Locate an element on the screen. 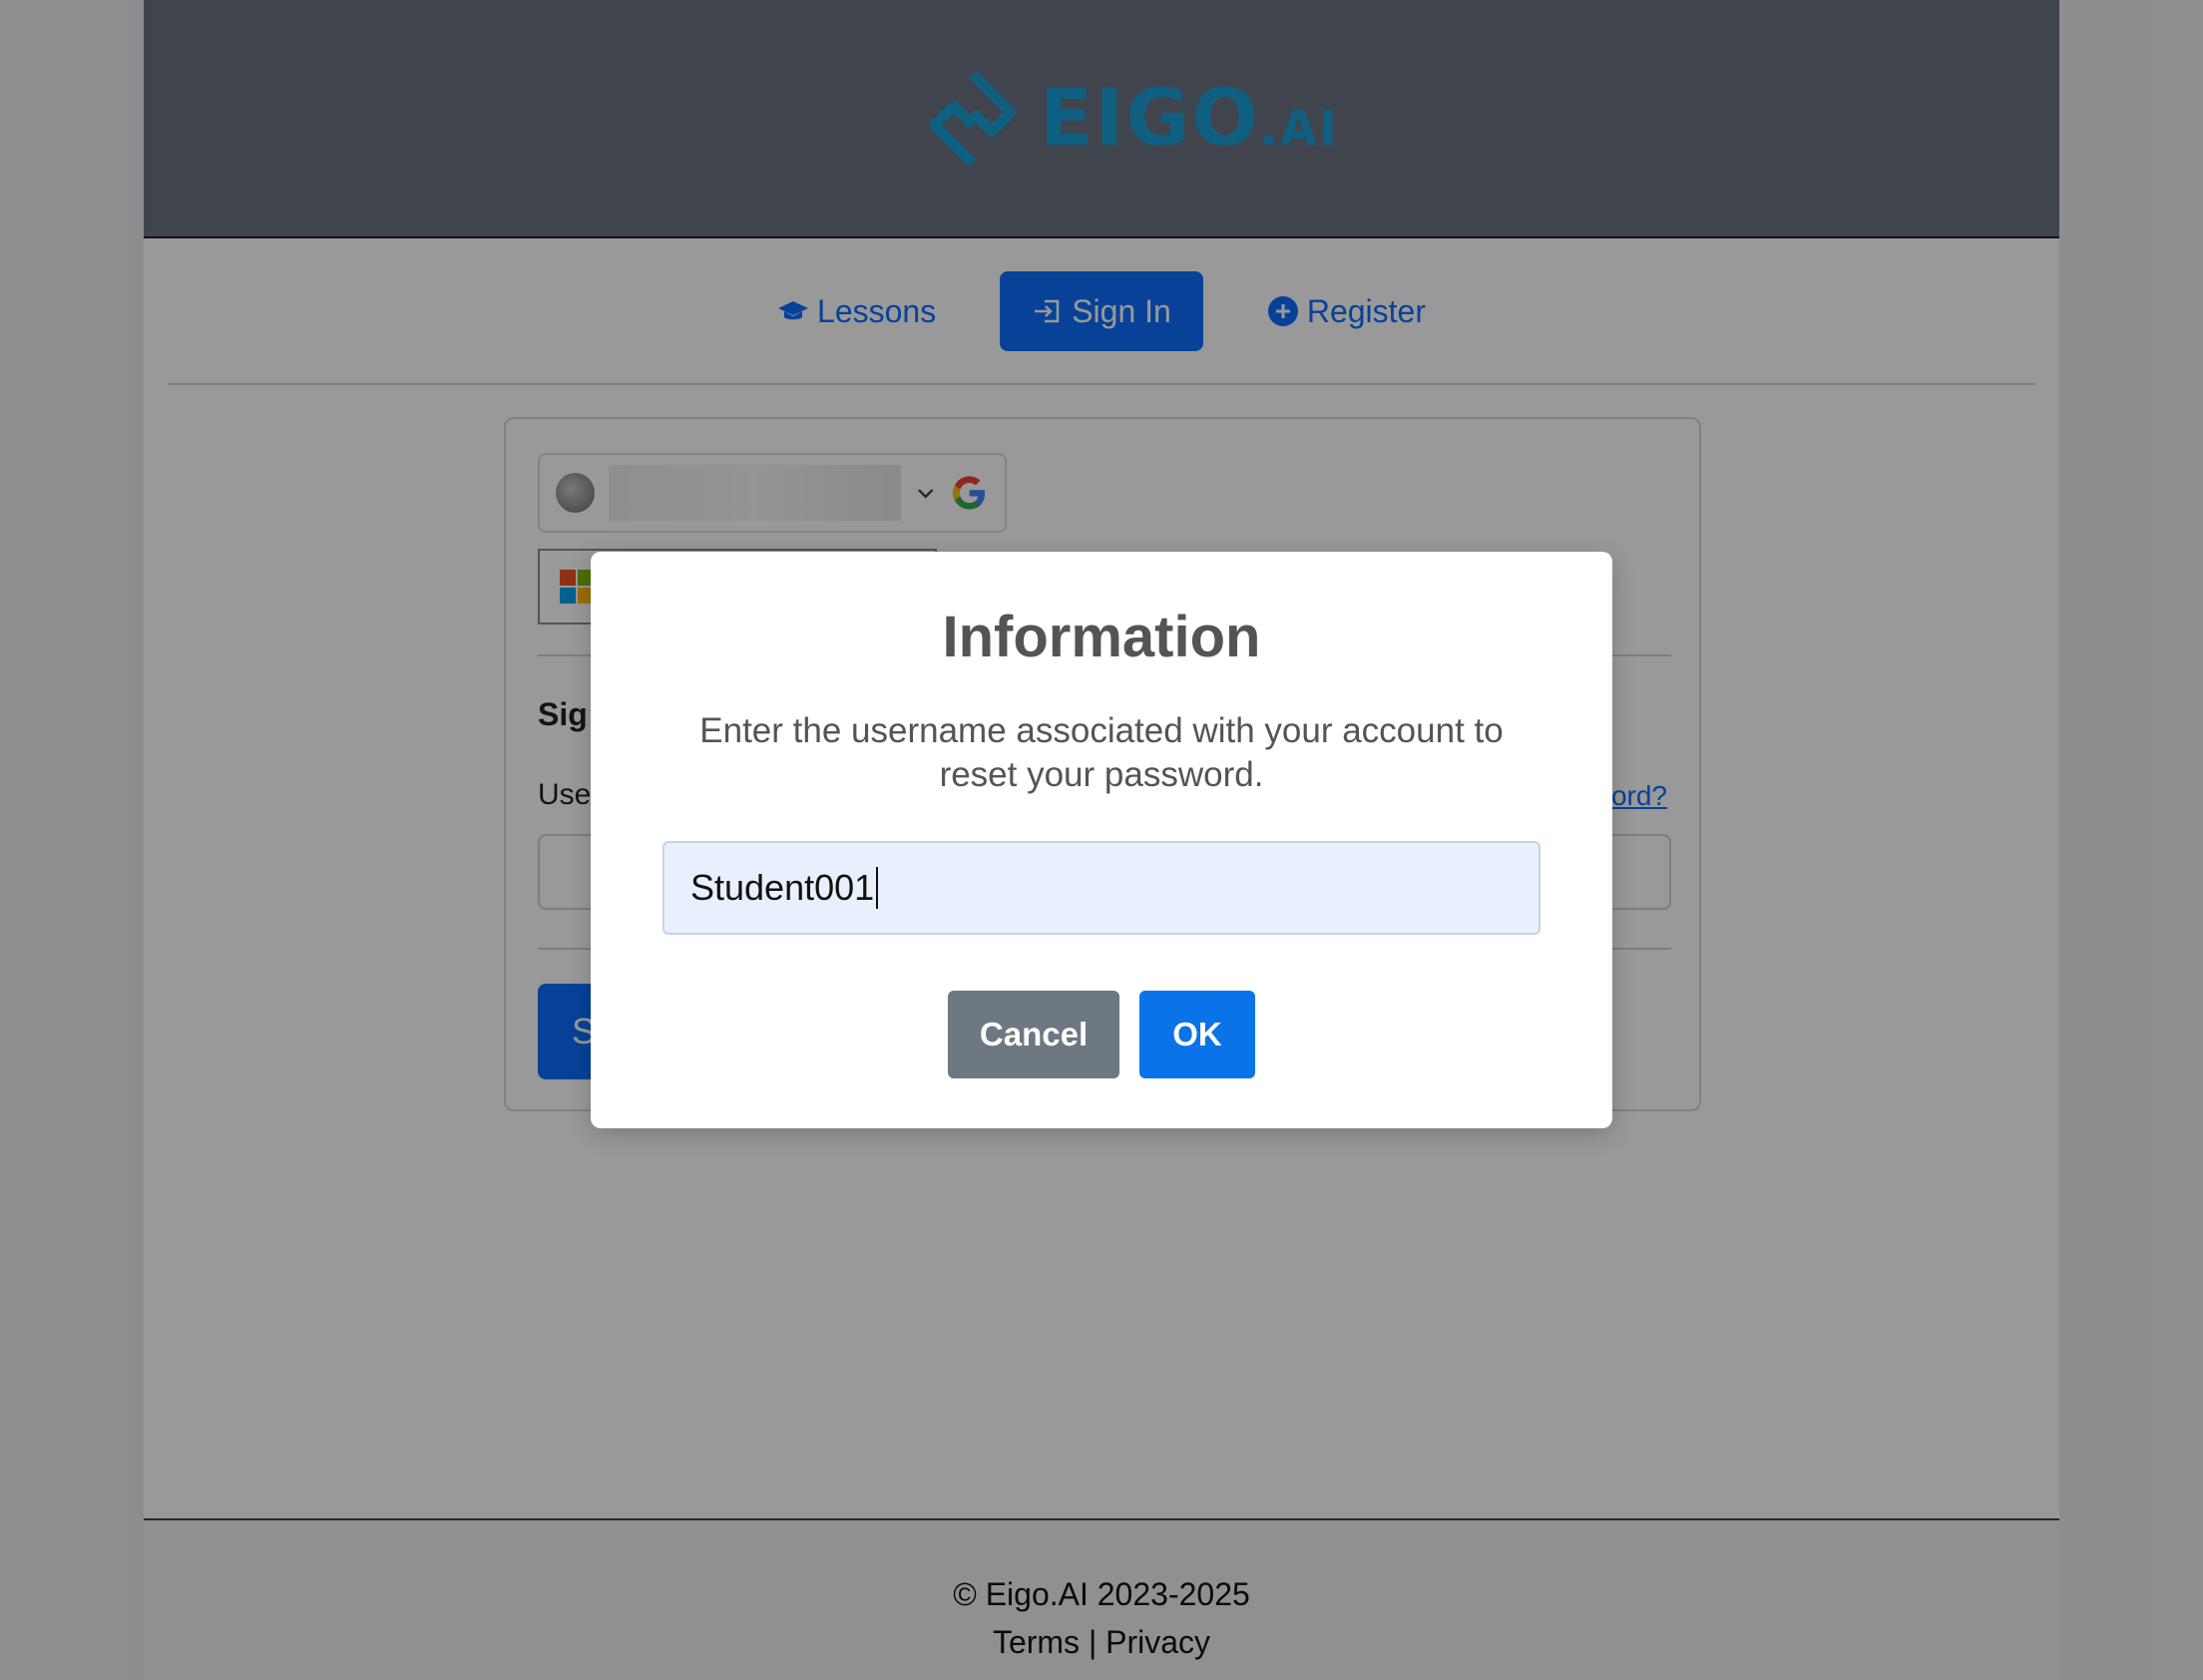  ok-button: OK is located at coordinates (1197, 1034).